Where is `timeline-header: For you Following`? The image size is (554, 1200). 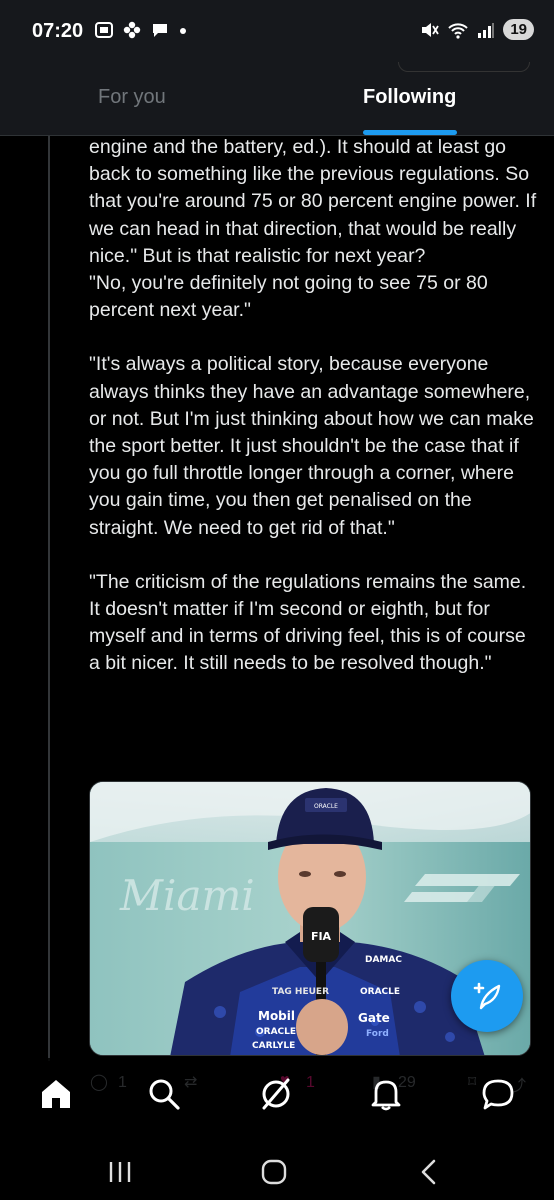 timeline-header: For you Following is located at coordinates (277, 99).